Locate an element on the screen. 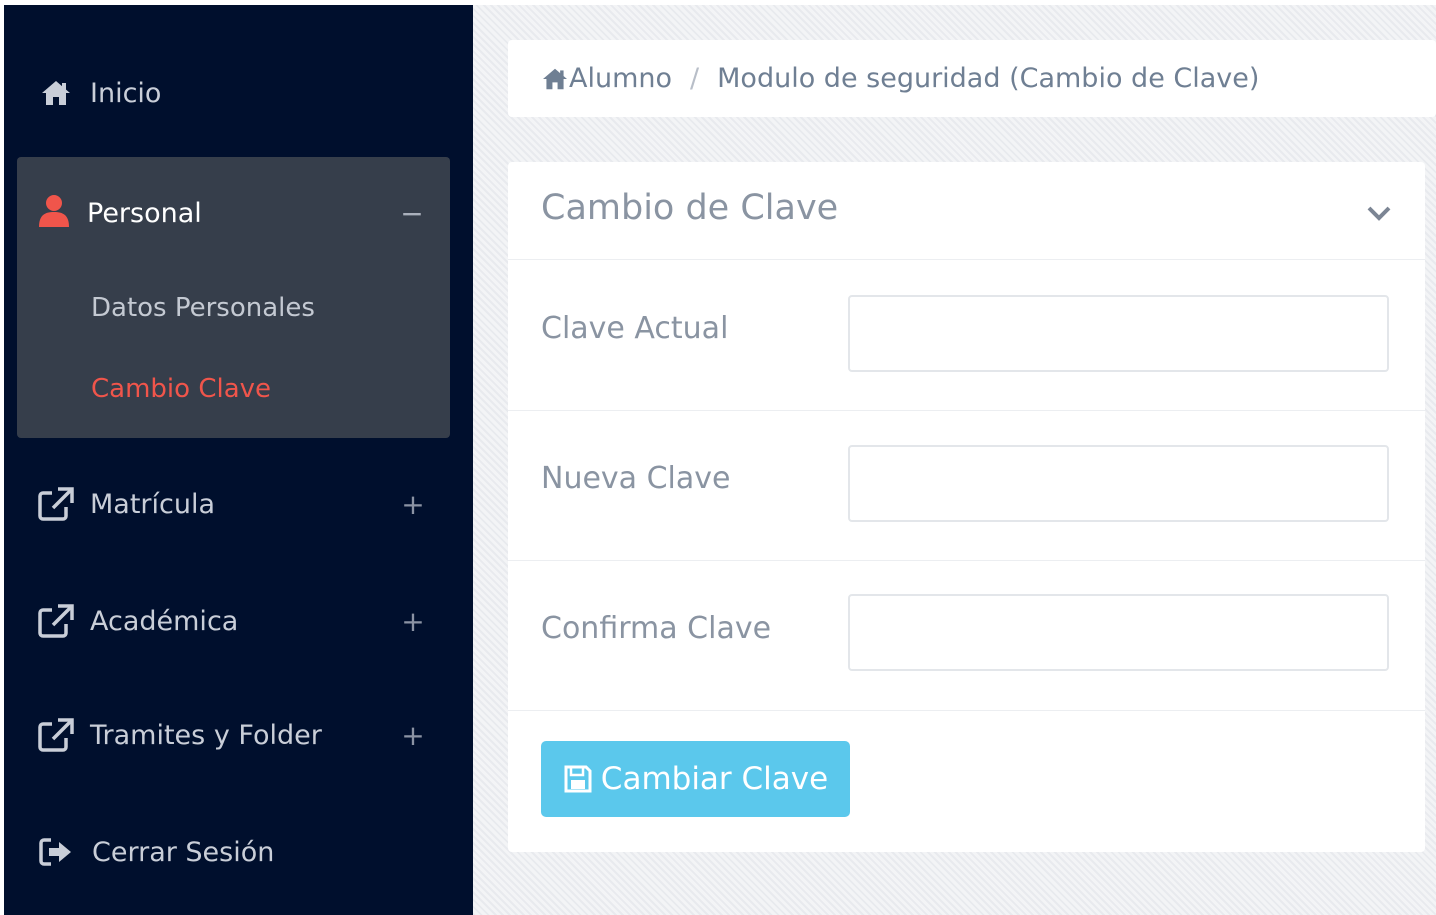  form-row-confirma-clave: Confirma Clave is located at coordinates (966, 636).